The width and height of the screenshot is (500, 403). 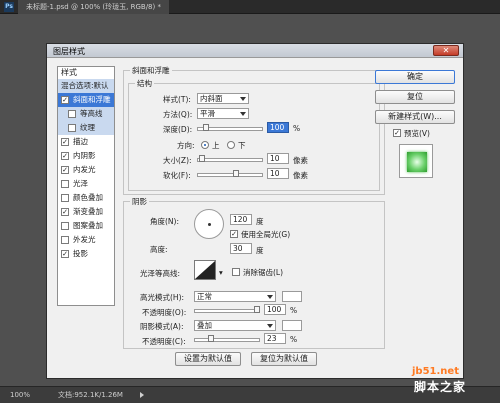 I want to click on shading-title: 阴影, so click(x=139, y=201).